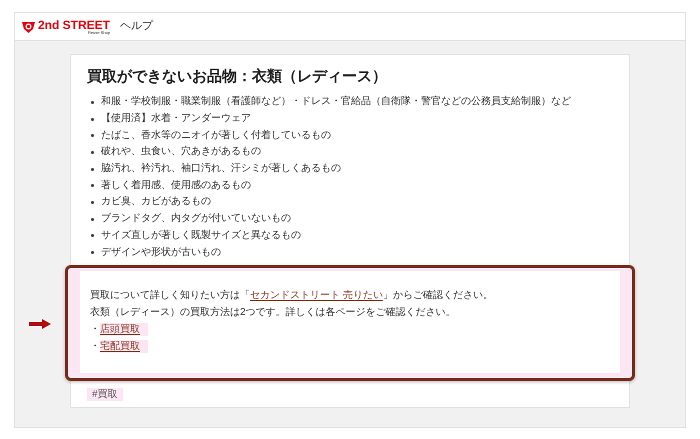 The height and width of the screenshot is (439, 700). I want to click on header-title: ヘルプ, so click(137, 26).